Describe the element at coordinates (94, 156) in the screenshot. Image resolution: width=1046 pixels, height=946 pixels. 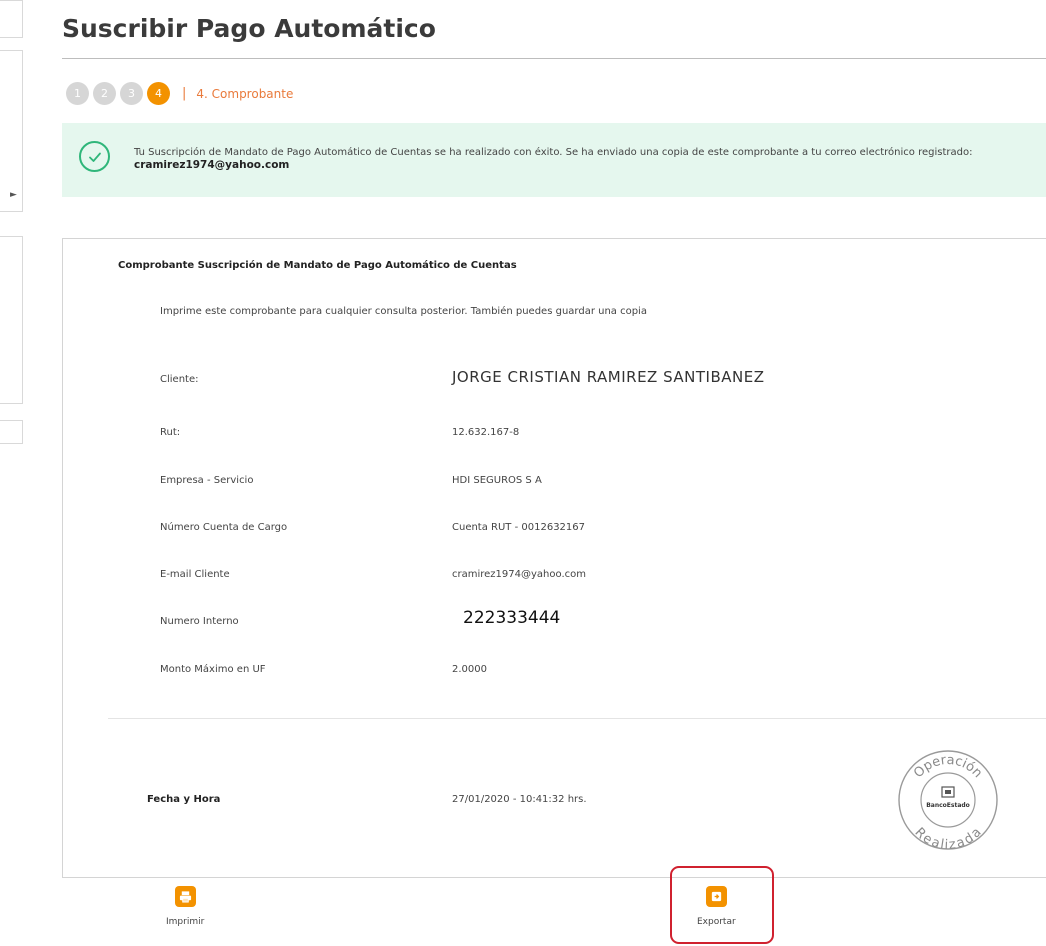
I see `check-circle-icon` at that location.